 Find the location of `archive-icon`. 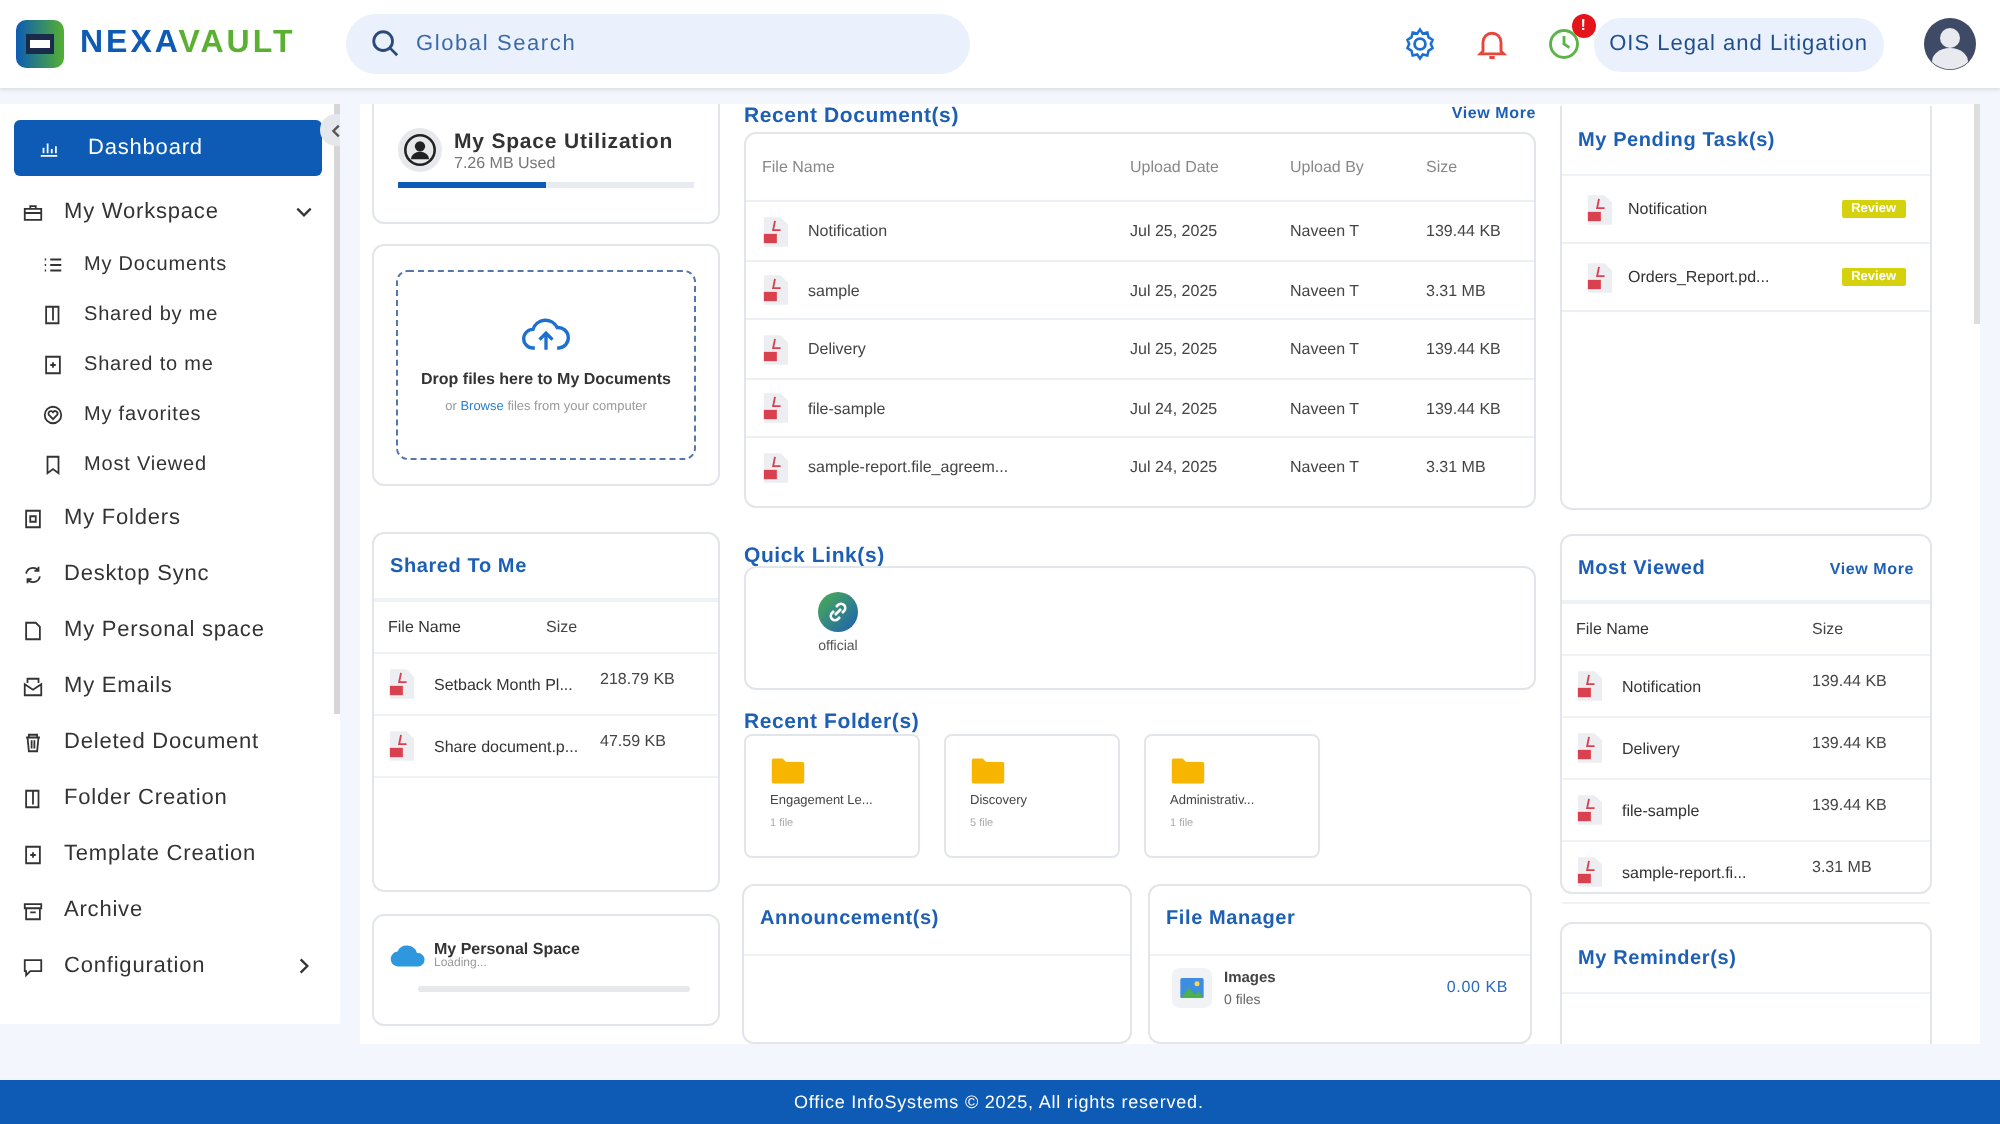

archive-icon is located at coordinates (33, 910).